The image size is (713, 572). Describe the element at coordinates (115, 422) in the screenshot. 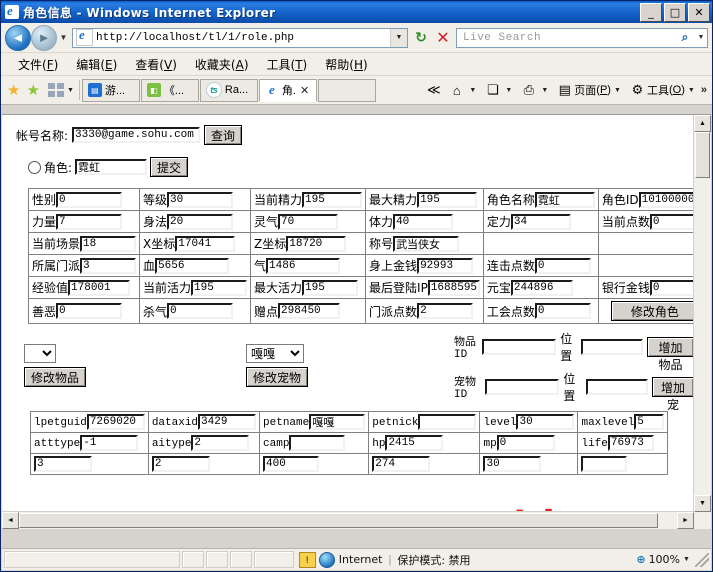

I see `field-input-lpetguid` at that location.